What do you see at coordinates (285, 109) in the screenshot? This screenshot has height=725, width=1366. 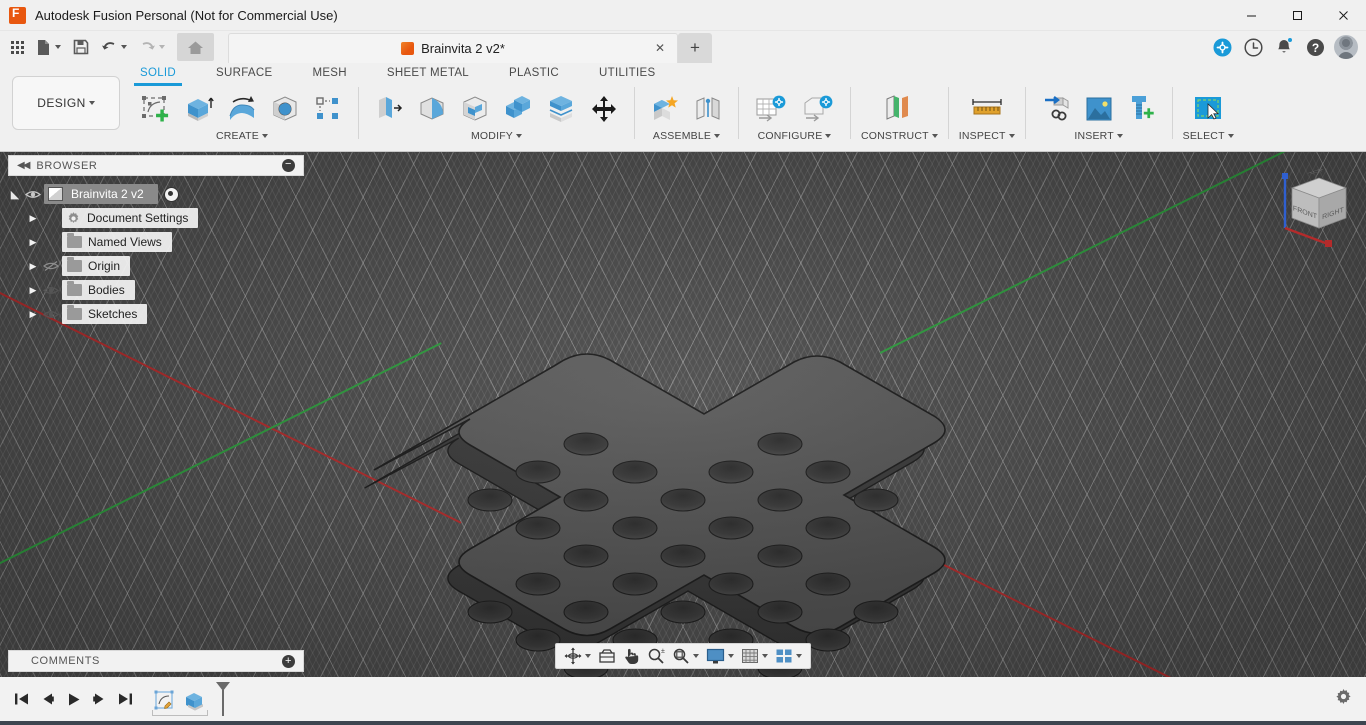 I see `sphere-button` at bounding box center [285, 109].